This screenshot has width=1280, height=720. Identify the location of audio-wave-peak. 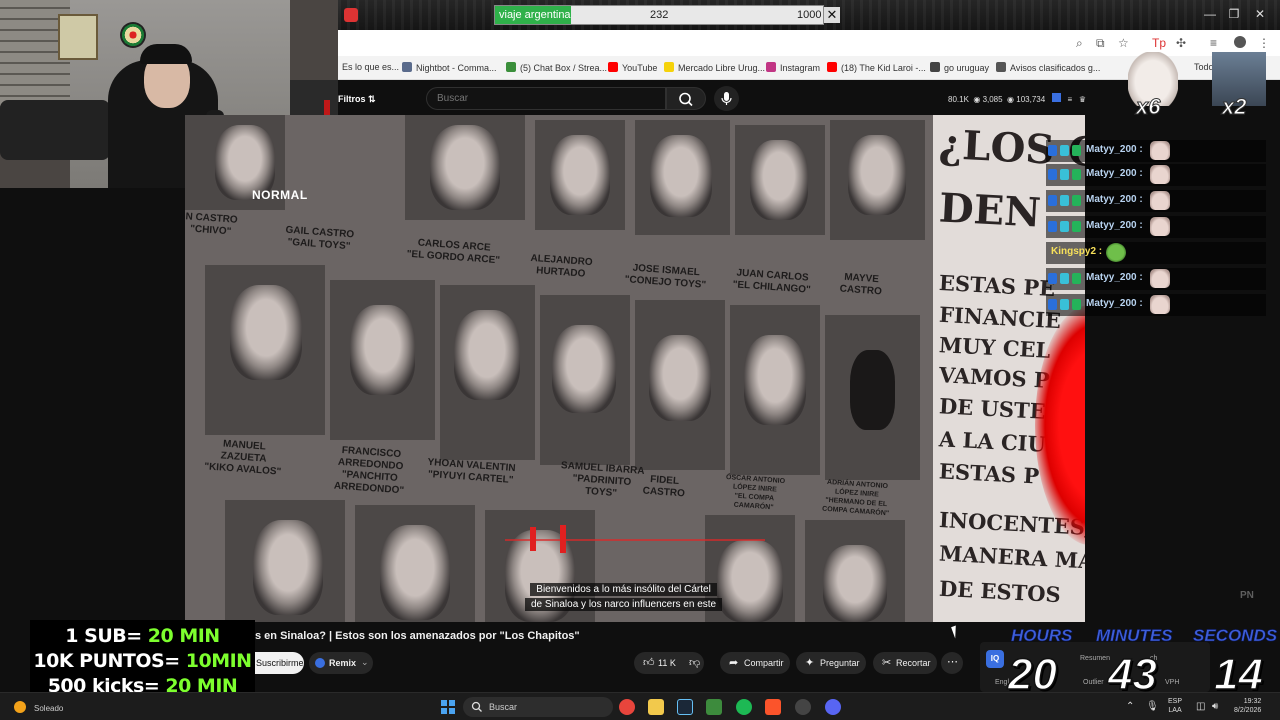
(563, 539).